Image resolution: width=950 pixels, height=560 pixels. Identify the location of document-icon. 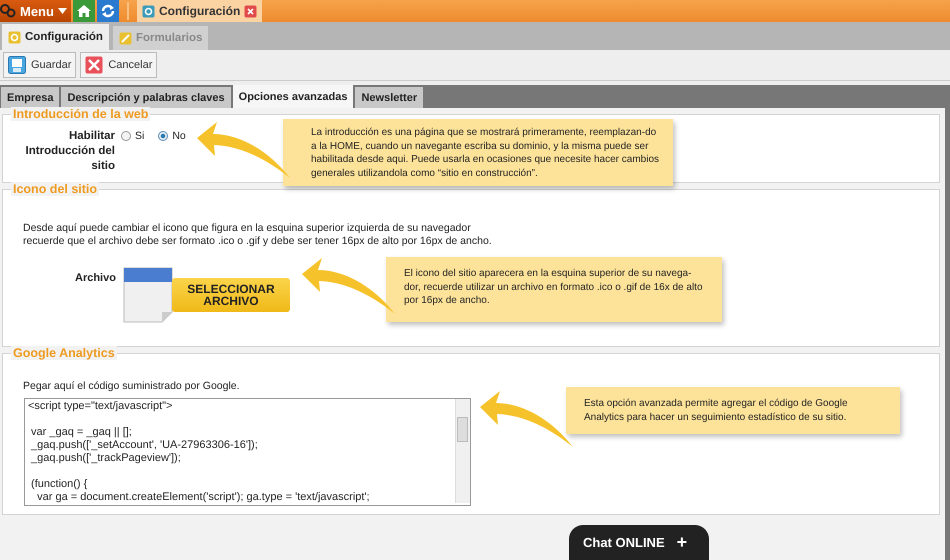
(148, 295).